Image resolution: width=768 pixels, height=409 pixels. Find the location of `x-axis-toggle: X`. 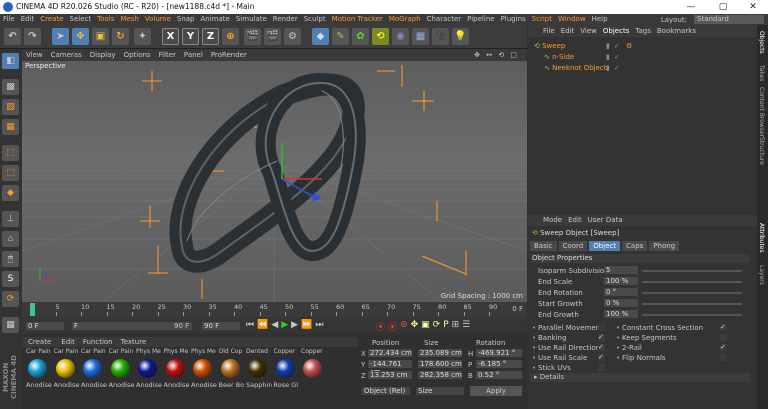

x-axis-toggle: X is located at coordinates (170, 36).